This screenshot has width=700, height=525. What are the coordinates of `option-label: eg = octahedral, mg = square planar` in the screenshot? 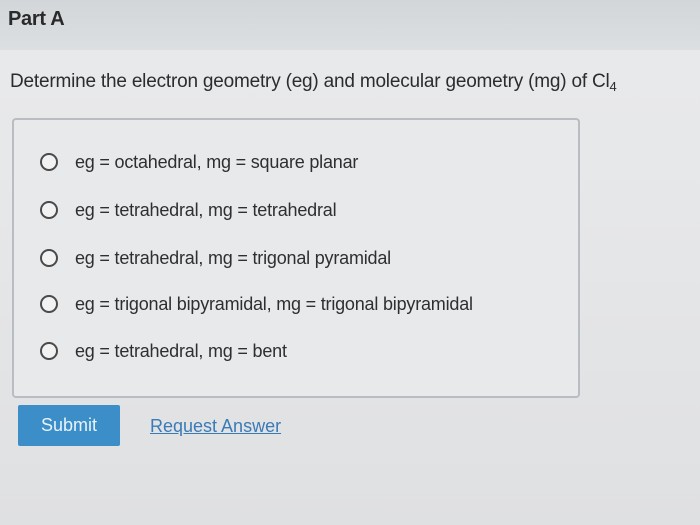 It's located at (217, 161).